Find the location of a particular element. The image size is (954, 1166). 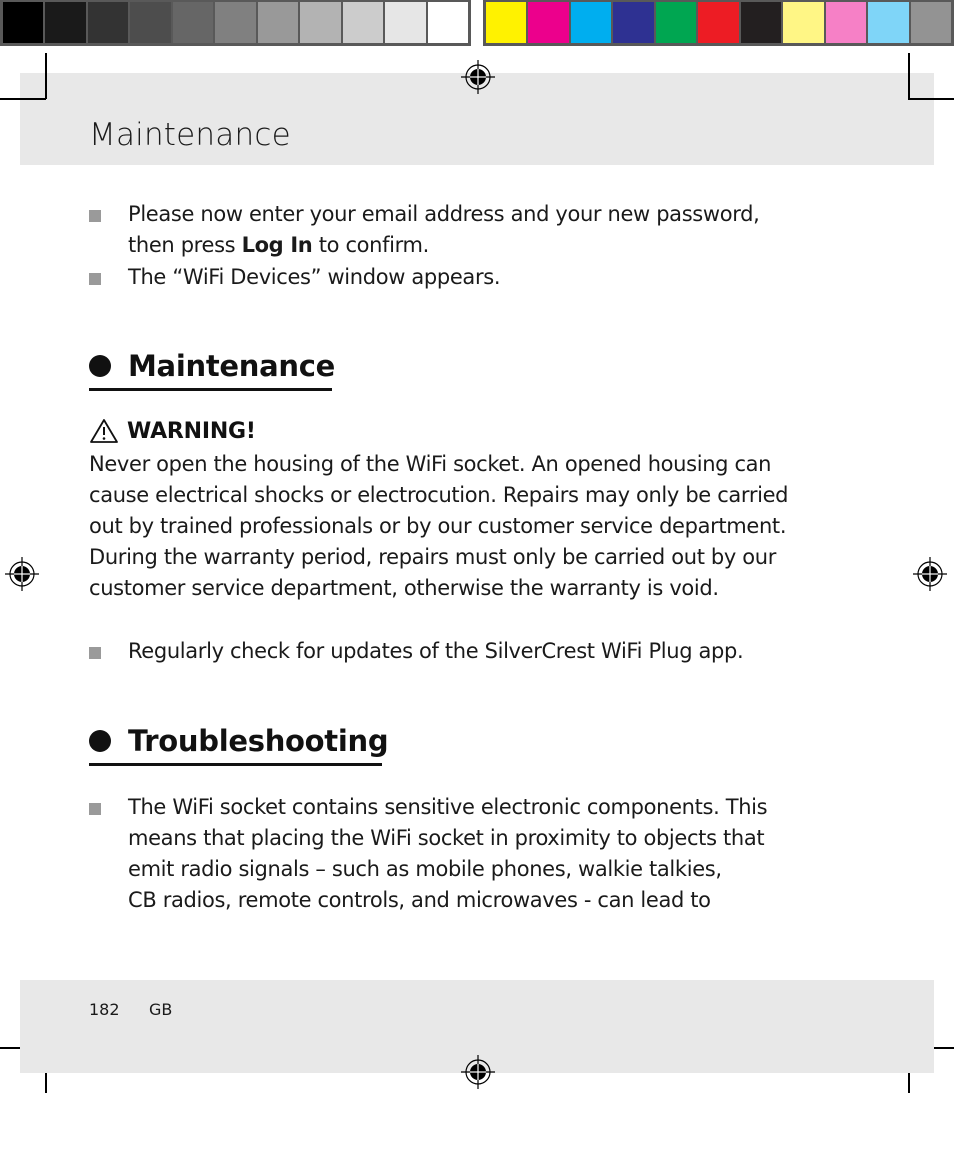

warning-triangle-icon is located at coordinates (104, 431).